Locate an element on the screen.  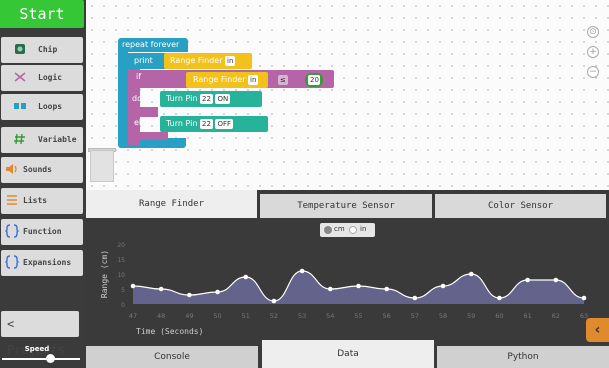
x-tick-label: 56 is located at coordinates (387, 316).